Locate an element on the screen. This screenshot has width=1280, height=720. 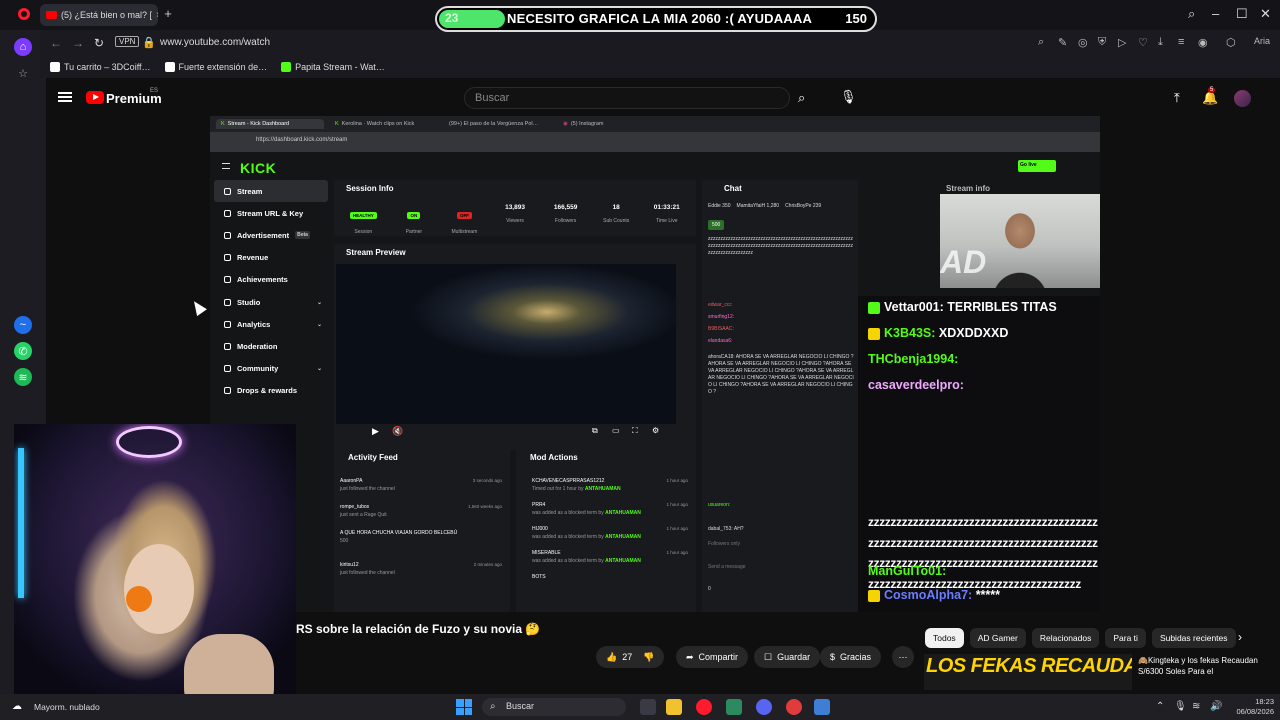
chip: Subidas recientes is located at coordinates (1193, 638).